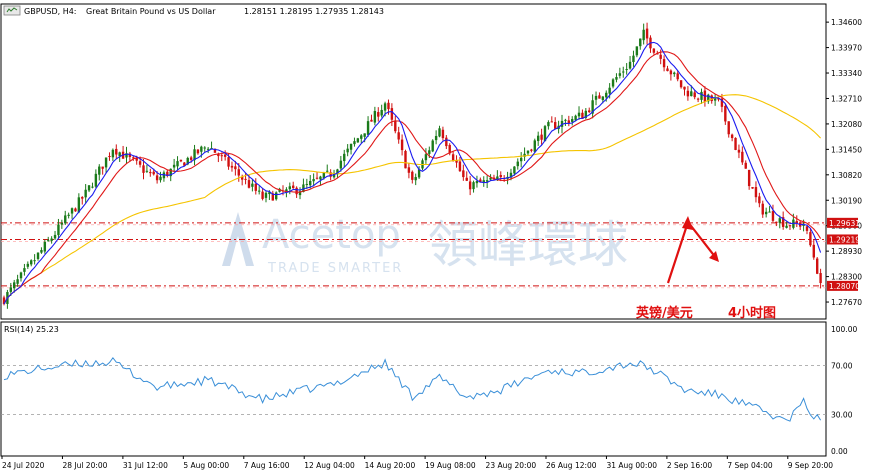 The width and height of the screenshot is (870, 473). What do you see at coordinates (846, 175) in the screenshot?
I see `y-tick-label: 1.30820` at bounding box center [846, 175].